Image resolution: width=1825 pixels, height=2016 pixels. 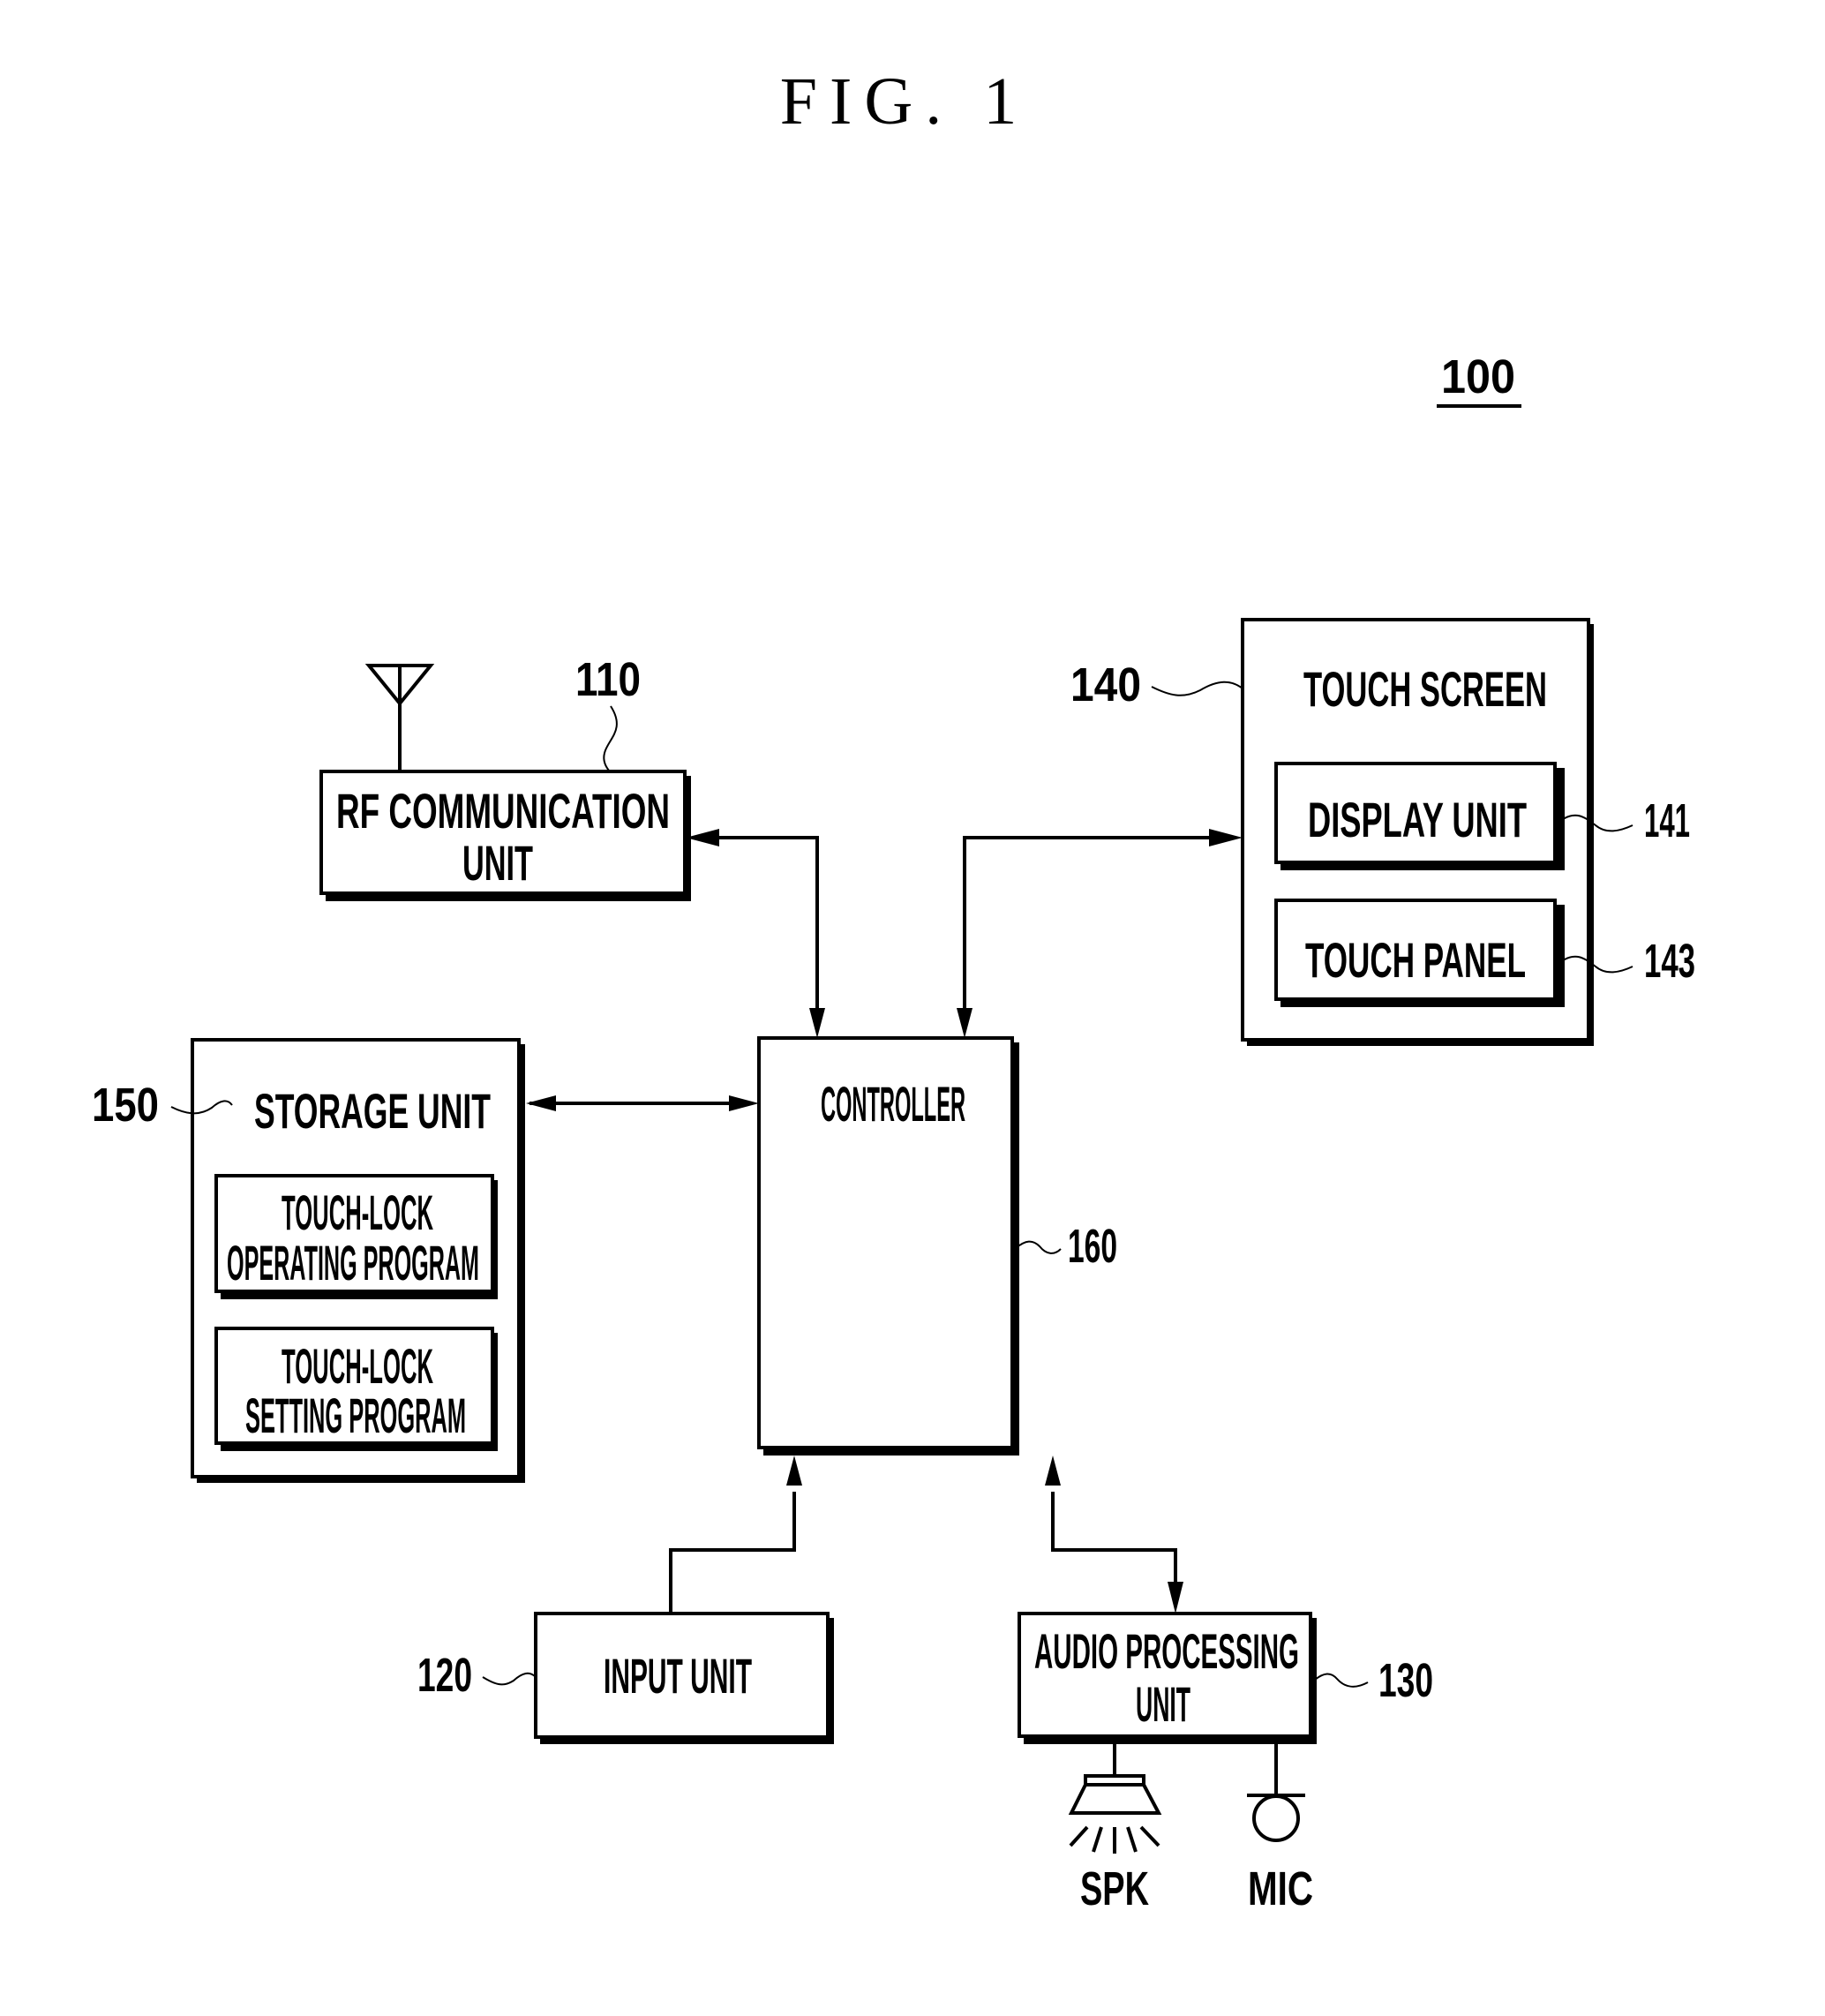 I want to click on input-leader-line, so click(x=509, y=1679).